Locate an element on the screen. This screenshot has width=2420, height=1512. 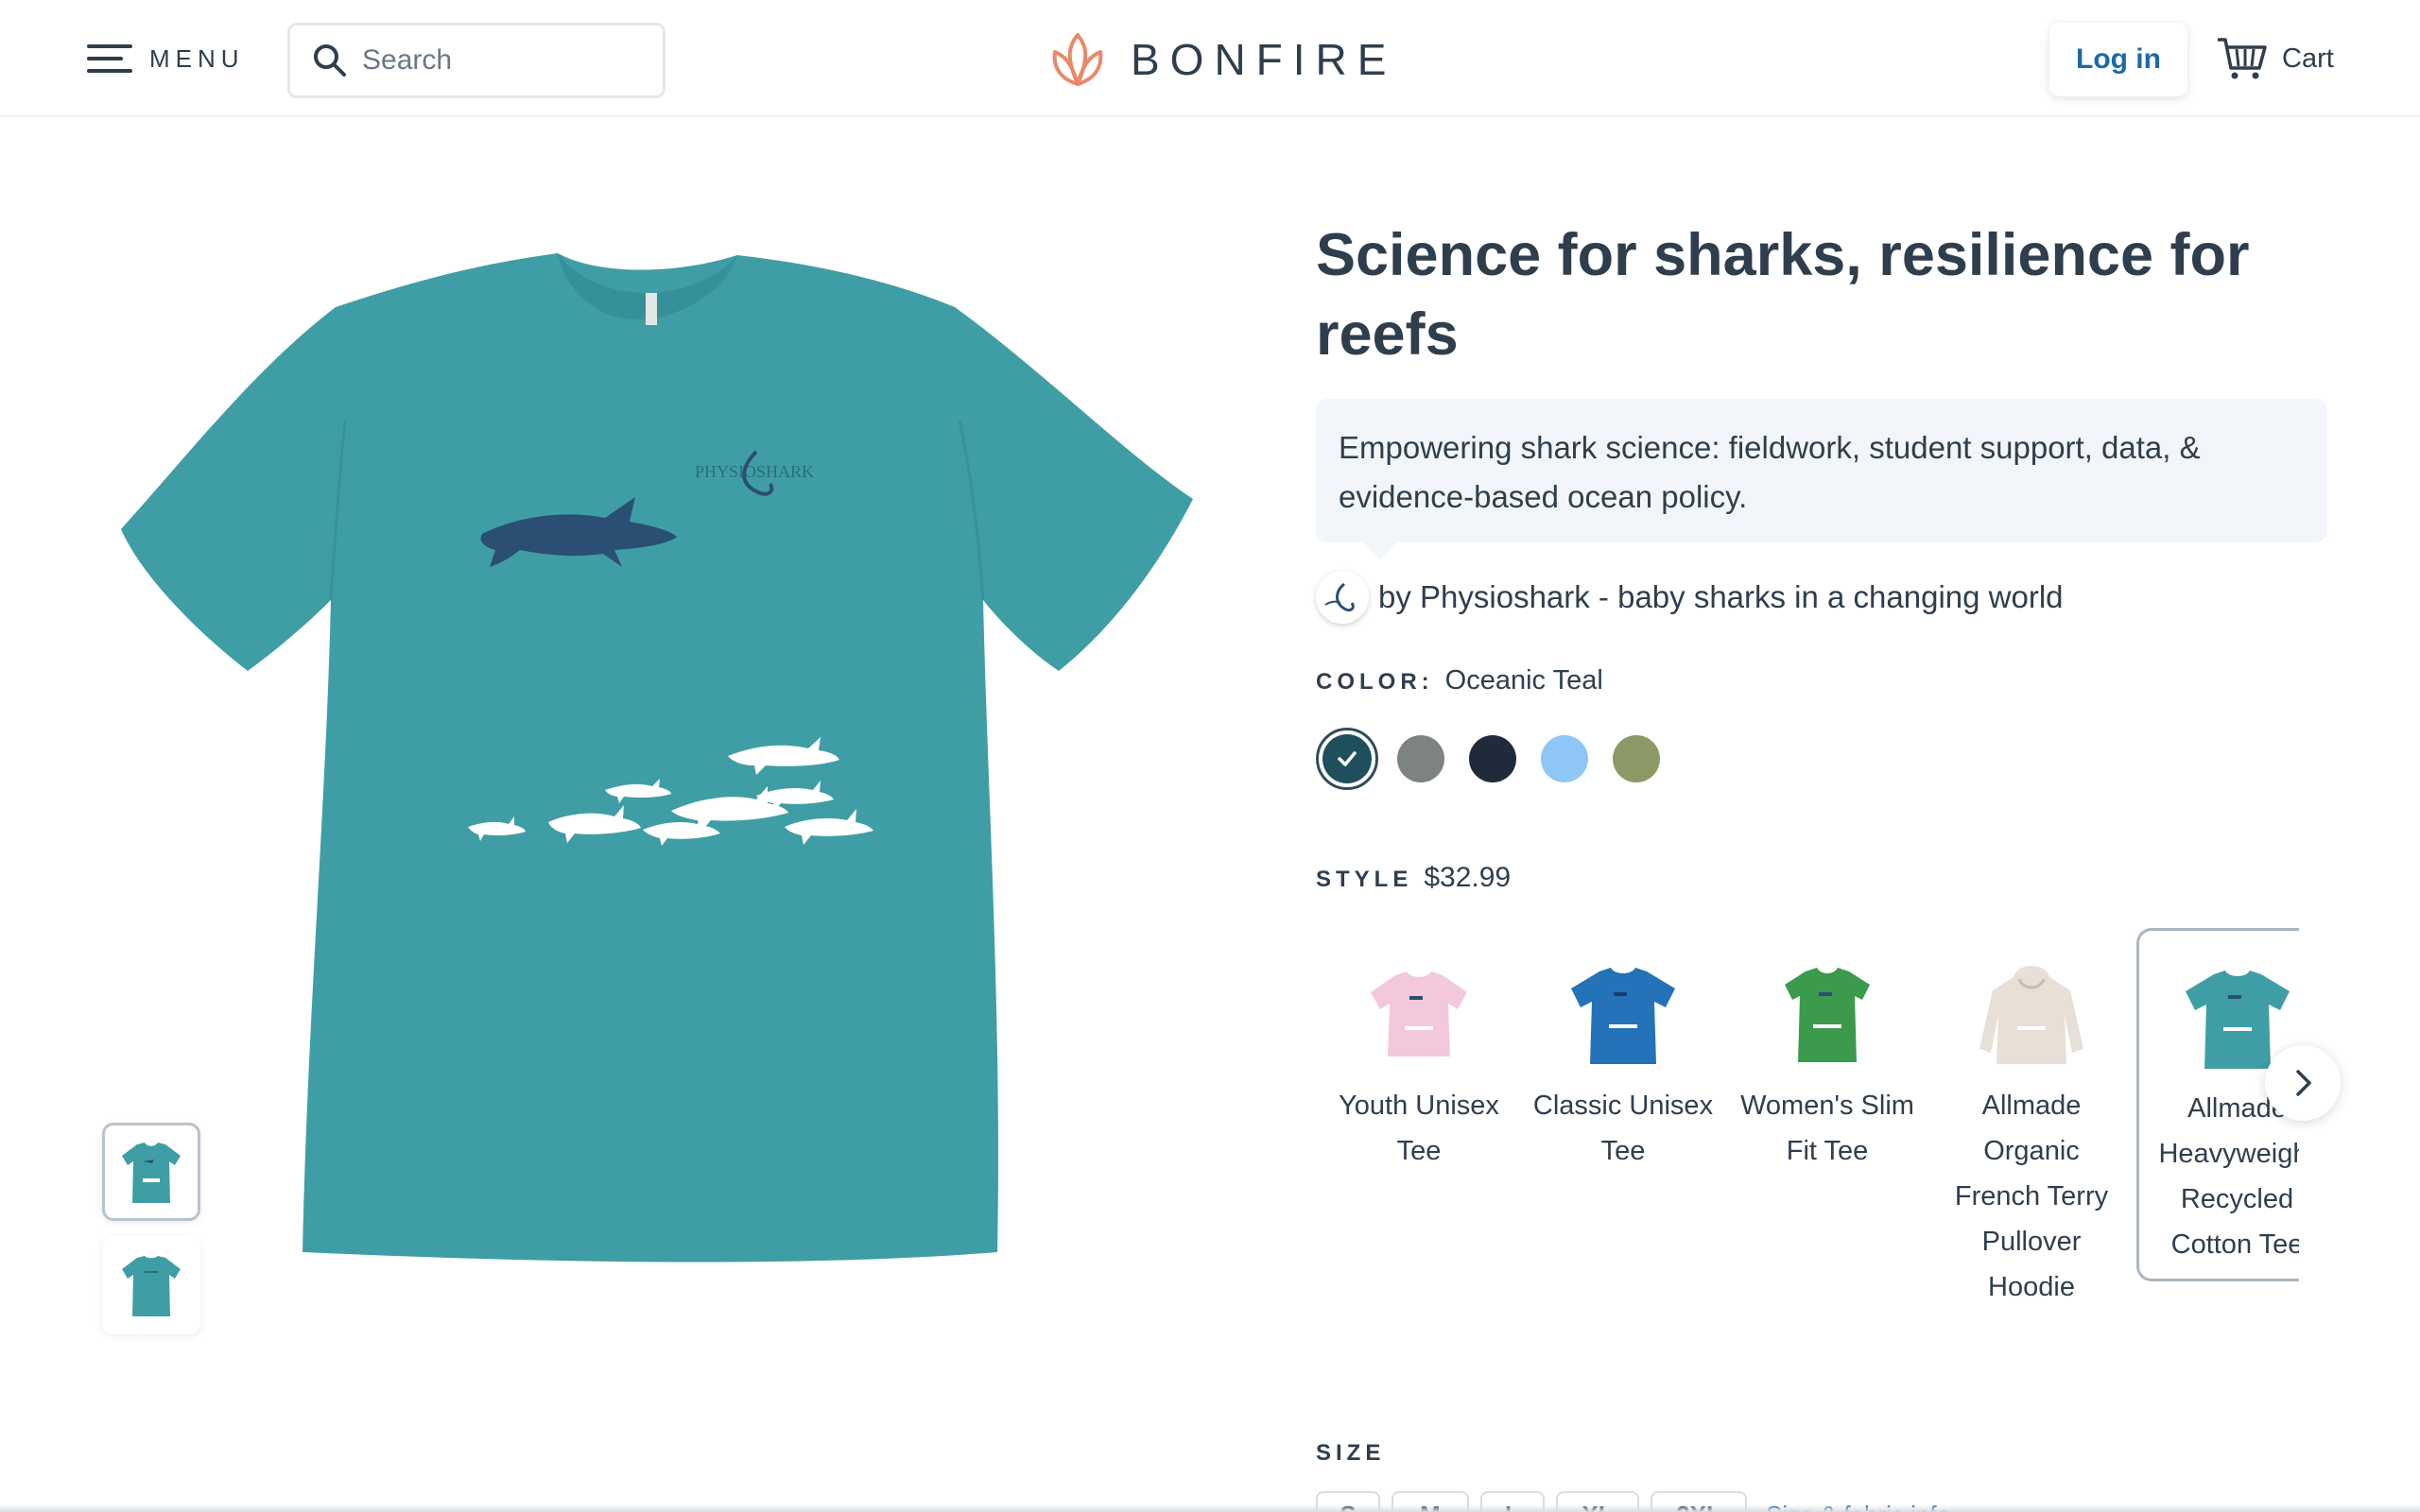
style-price: $32.99 is located at coordinates (1468, 877).